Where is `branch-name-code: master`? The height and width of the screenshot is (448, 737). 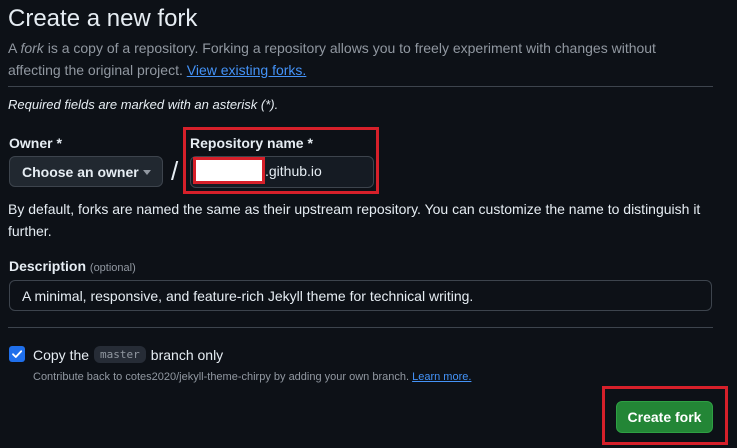
branch-name-code: master is located at coordinates (120, 354).